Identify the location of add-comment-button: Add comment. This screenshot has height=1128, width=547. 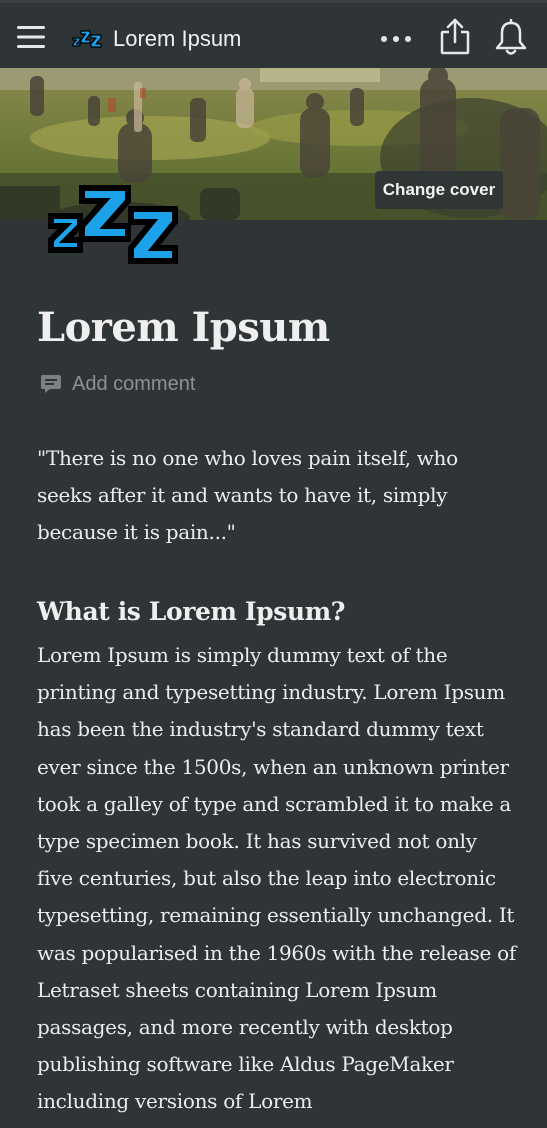
(117, 384).